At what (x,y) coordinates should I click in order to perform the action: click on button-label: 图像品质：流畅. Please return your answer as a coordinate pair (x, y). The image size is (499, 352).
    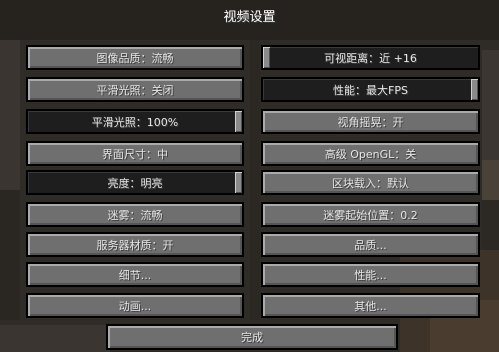
    Looking at the image, I should click on (135, 58).